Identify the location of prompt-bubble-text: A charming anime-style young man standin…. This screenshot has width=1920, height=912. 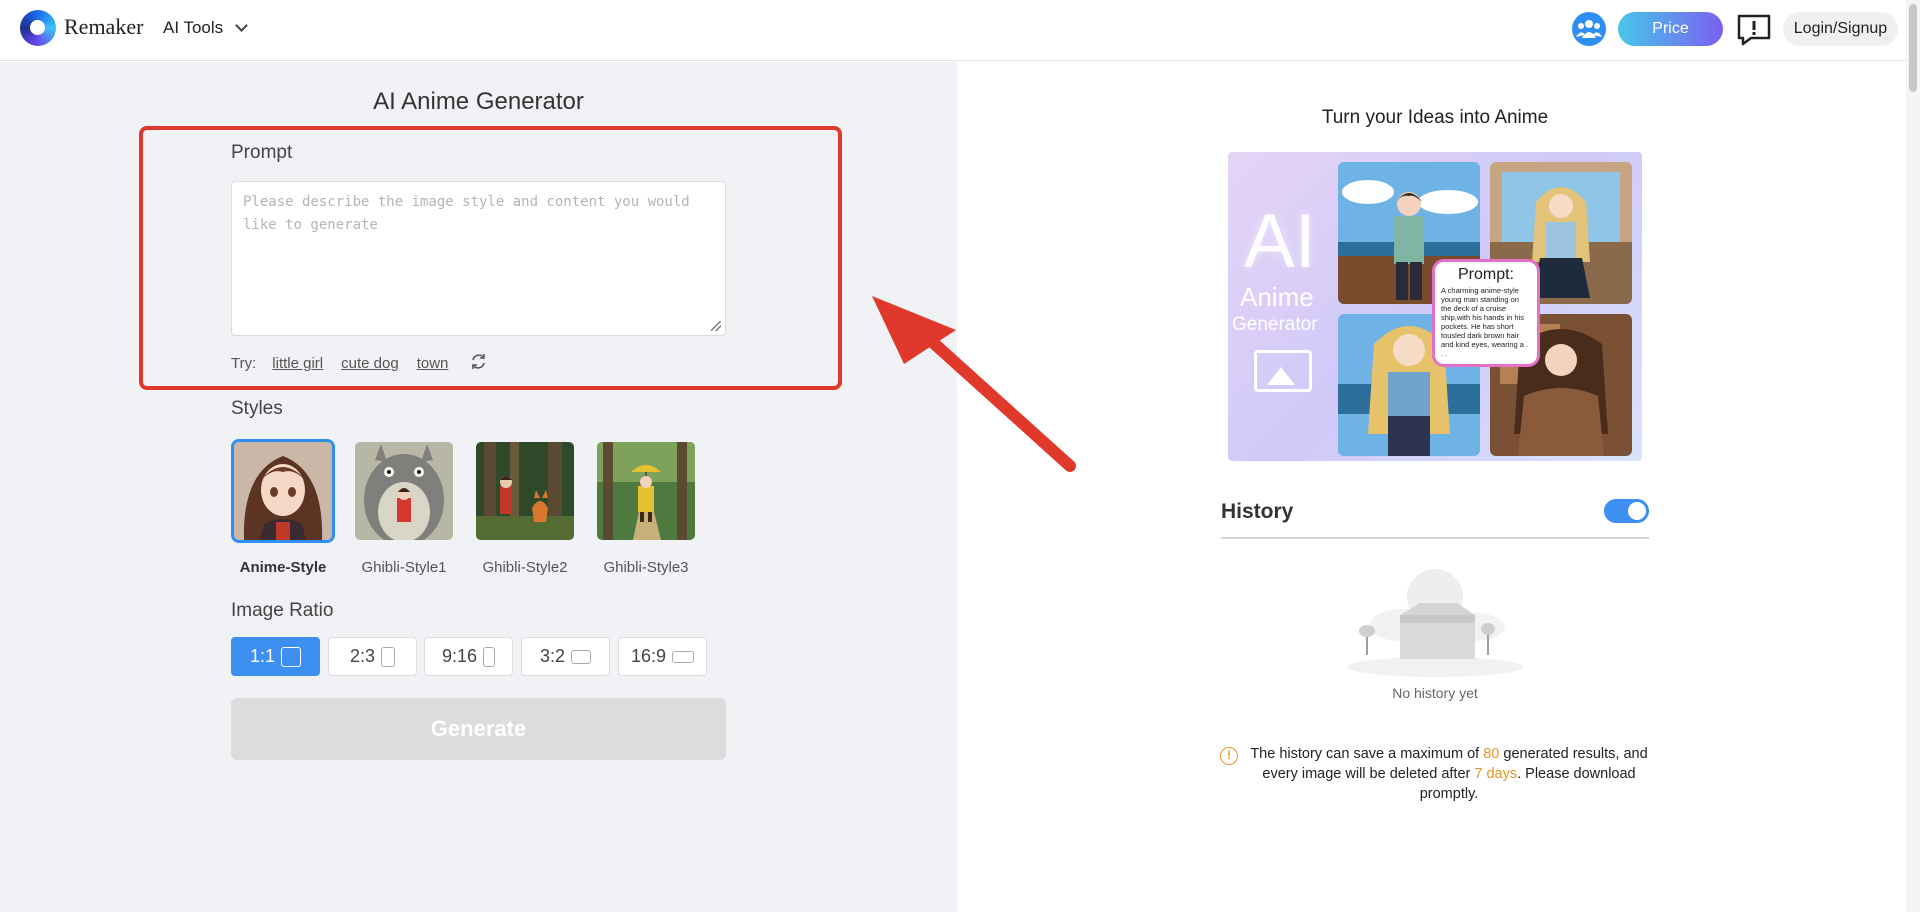
(1485, 322).